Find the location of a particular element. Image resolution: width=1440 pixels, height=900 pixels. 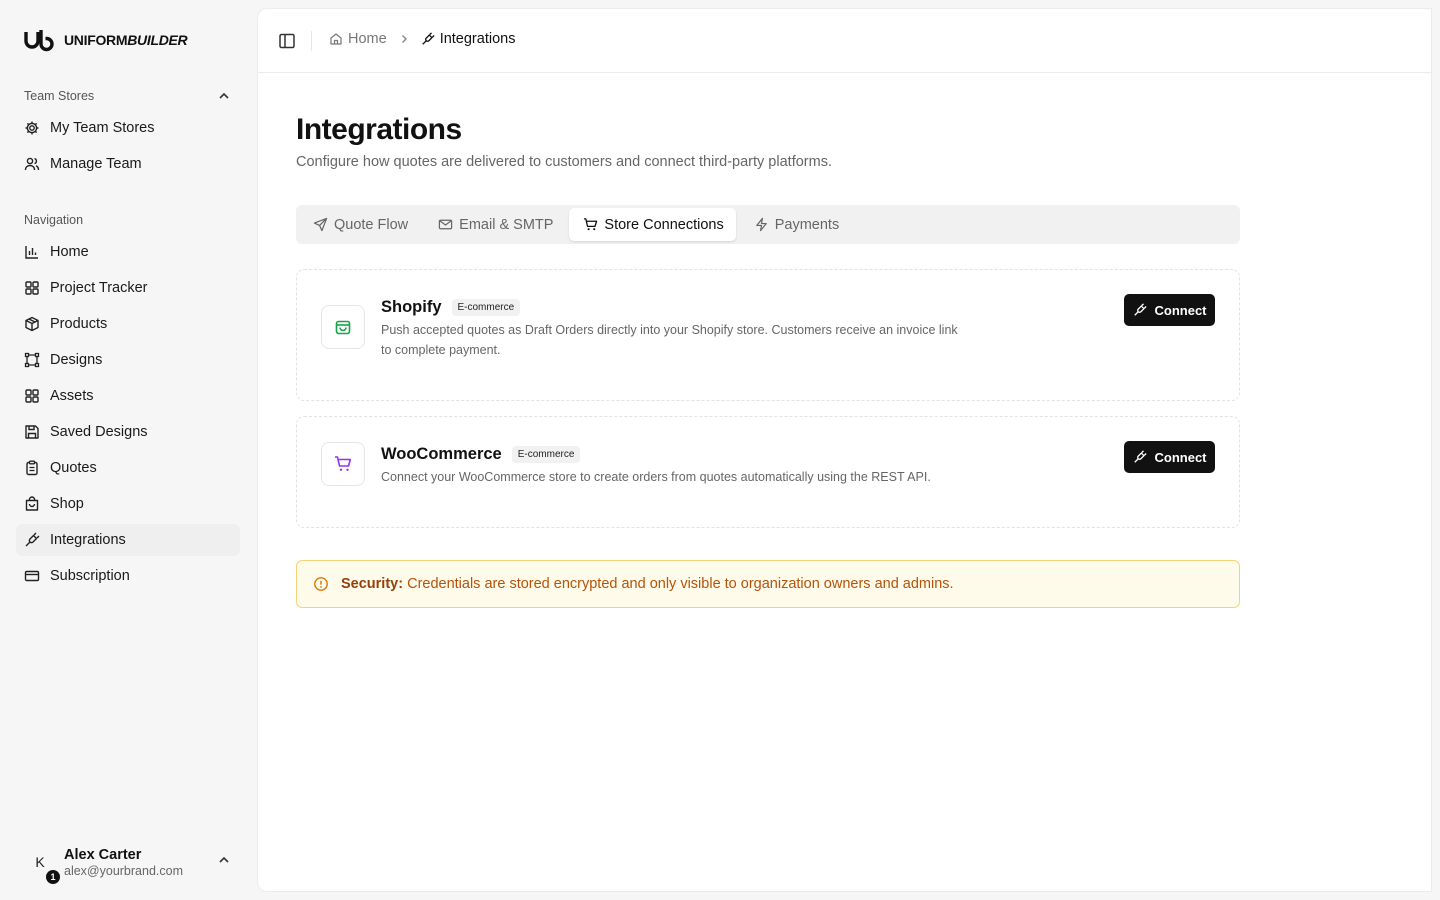

sidebar-item-assets: Assets is located at coordinates (128, 396).